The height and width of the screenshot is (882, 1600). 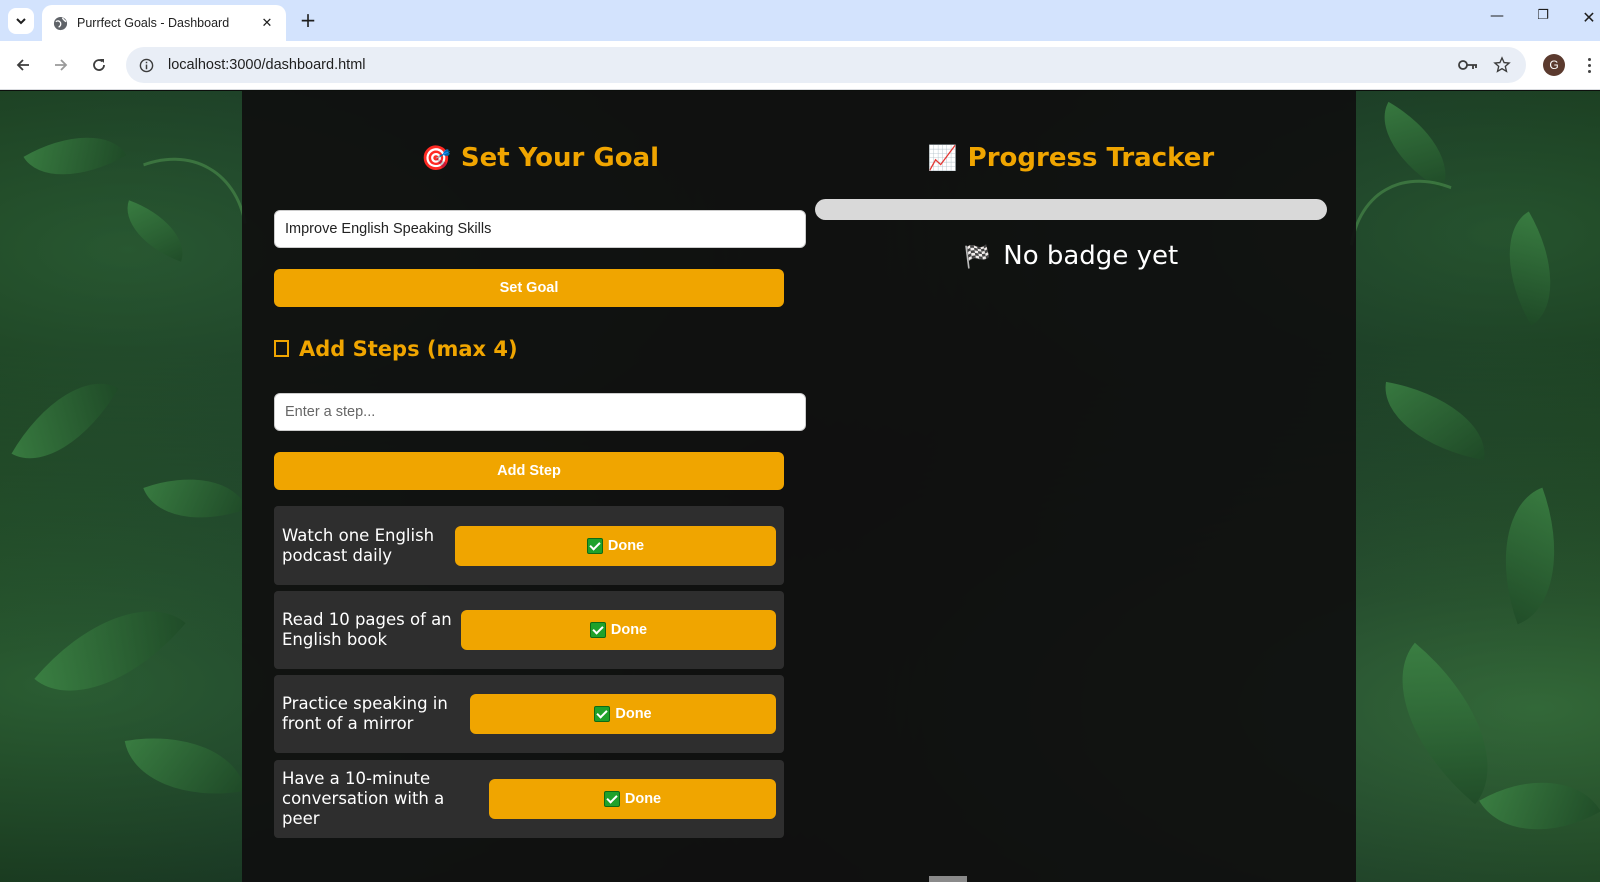 I want to click on step-input, so click(x=540, y=412).